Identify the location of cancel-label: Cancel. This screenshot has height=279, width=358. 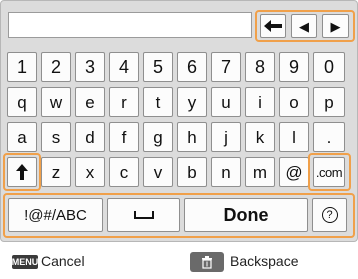
(63, 261).